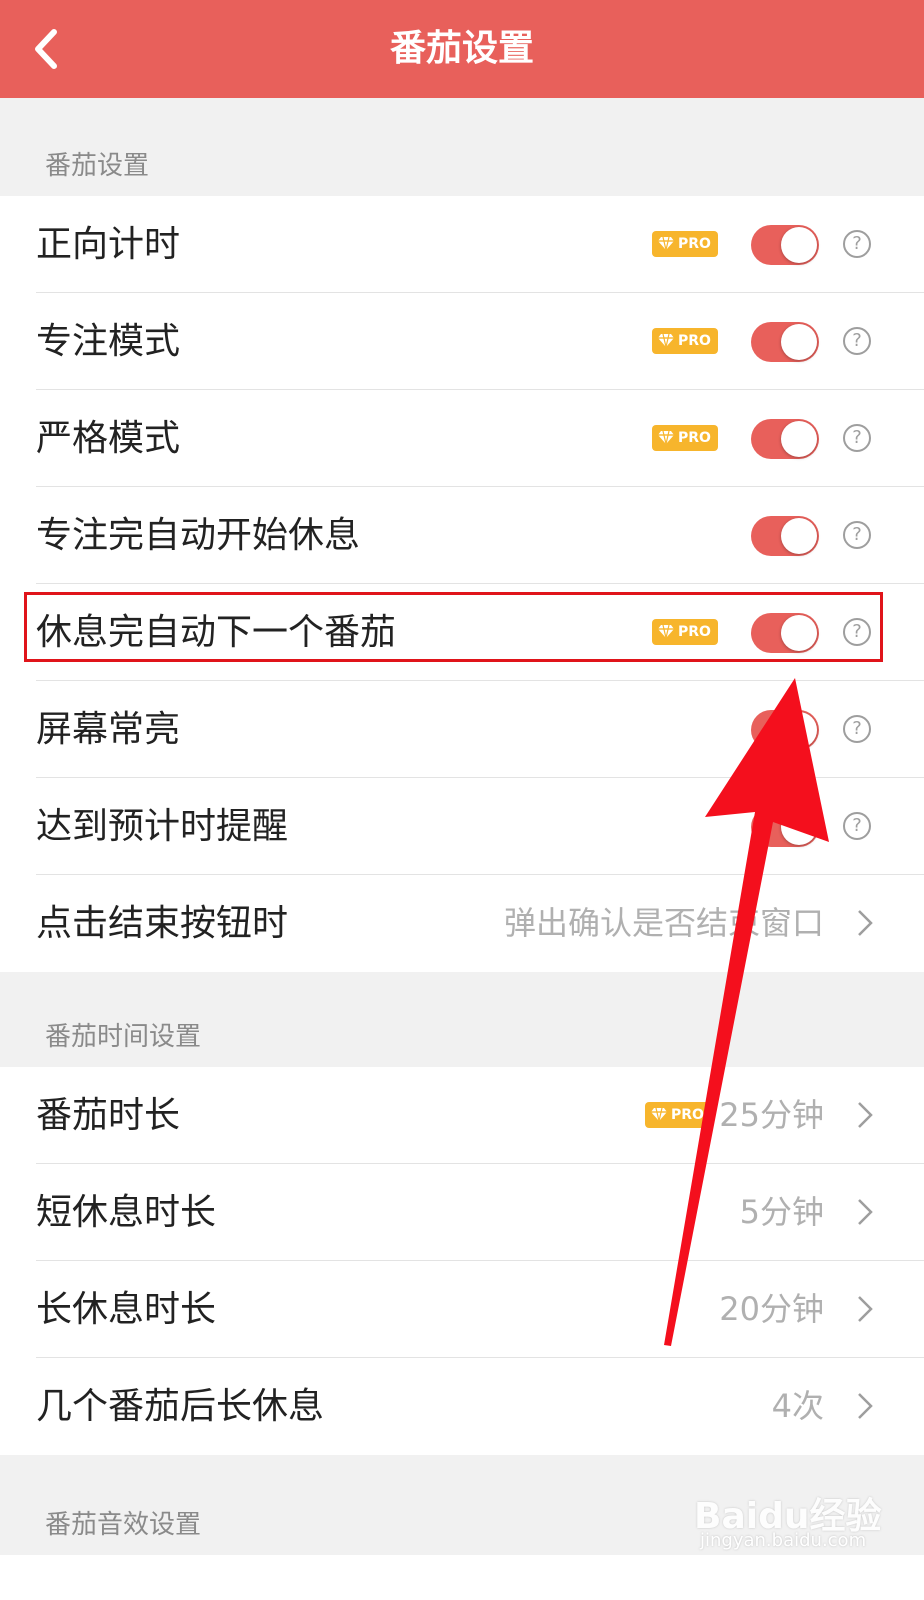 The width and height of the screenshot is (924, 1600). What do you see at coordinates (97, 166) in the screenshot?
I see `section-header-label: 番茄设置` at bounding box center [97, 166].